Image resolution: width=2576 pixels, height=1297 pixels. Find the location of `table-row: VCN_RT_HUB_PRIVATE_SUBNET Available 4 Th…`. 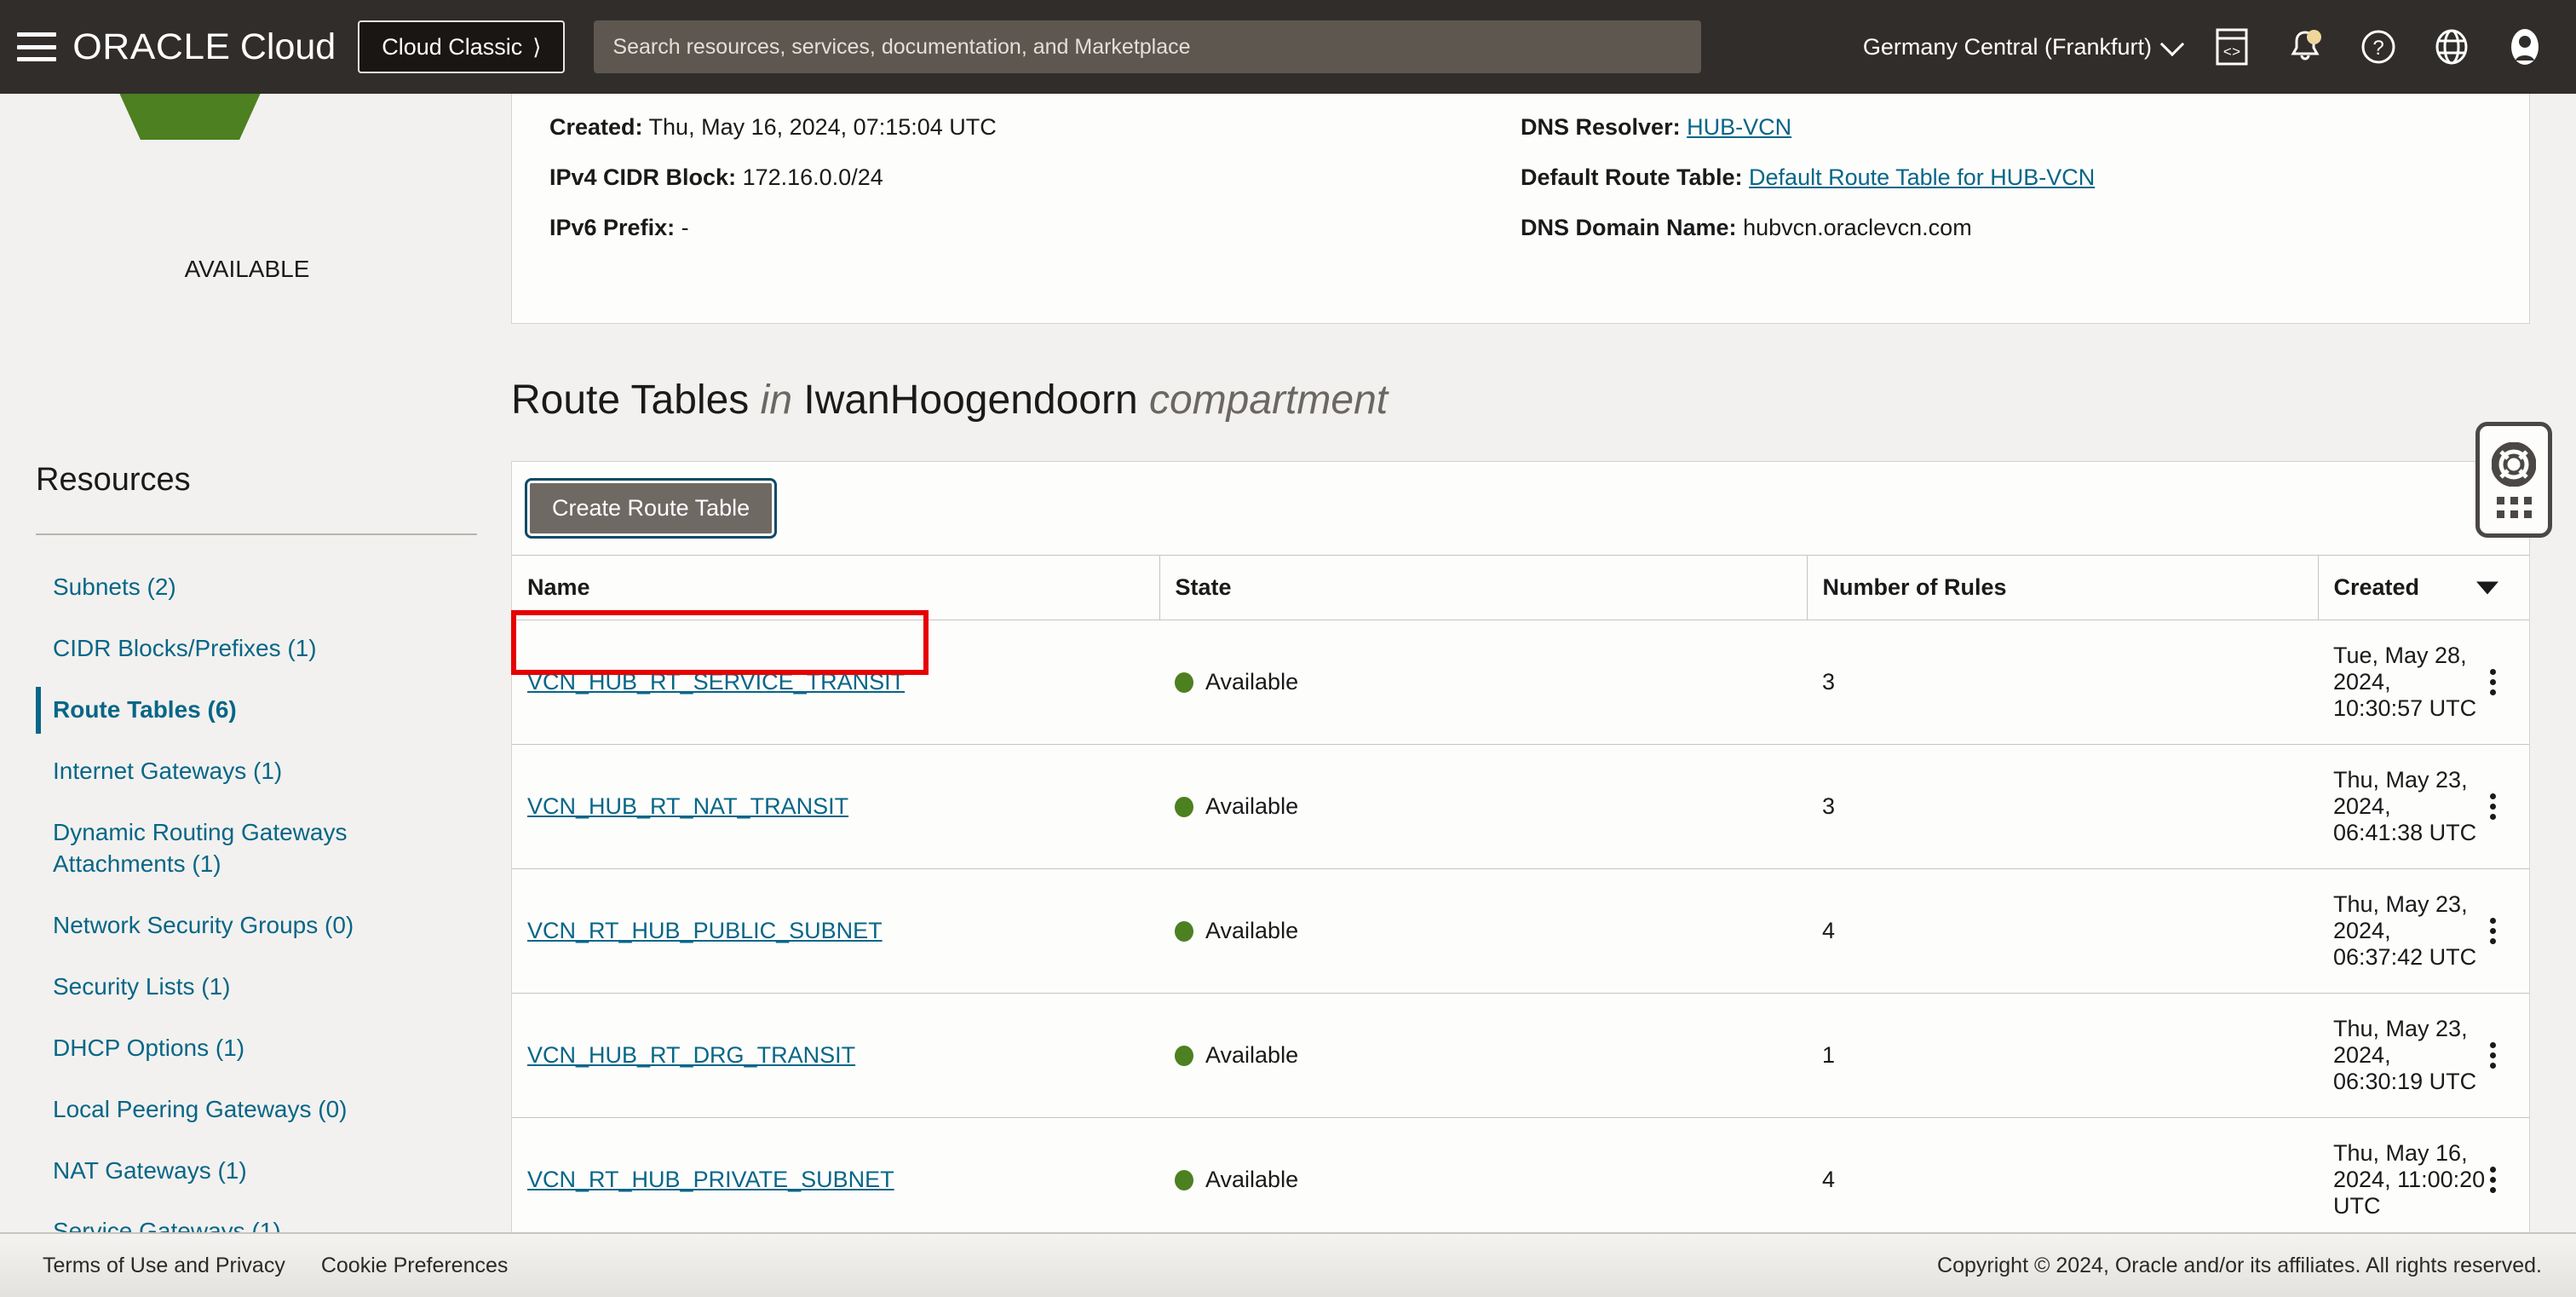

table-row: VCN_RT_HUB_PRIVATE_SUBNET Available 4 Th… is located at coordinates (1520, 1179).